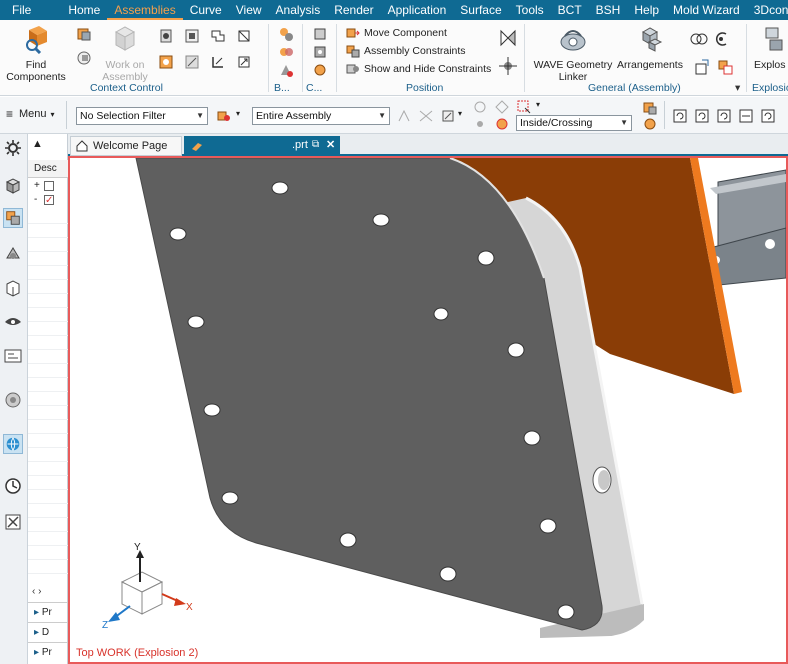 This screenshot has height=664, width=788. I want to click on reuse-library-icon, so click(13, 288).